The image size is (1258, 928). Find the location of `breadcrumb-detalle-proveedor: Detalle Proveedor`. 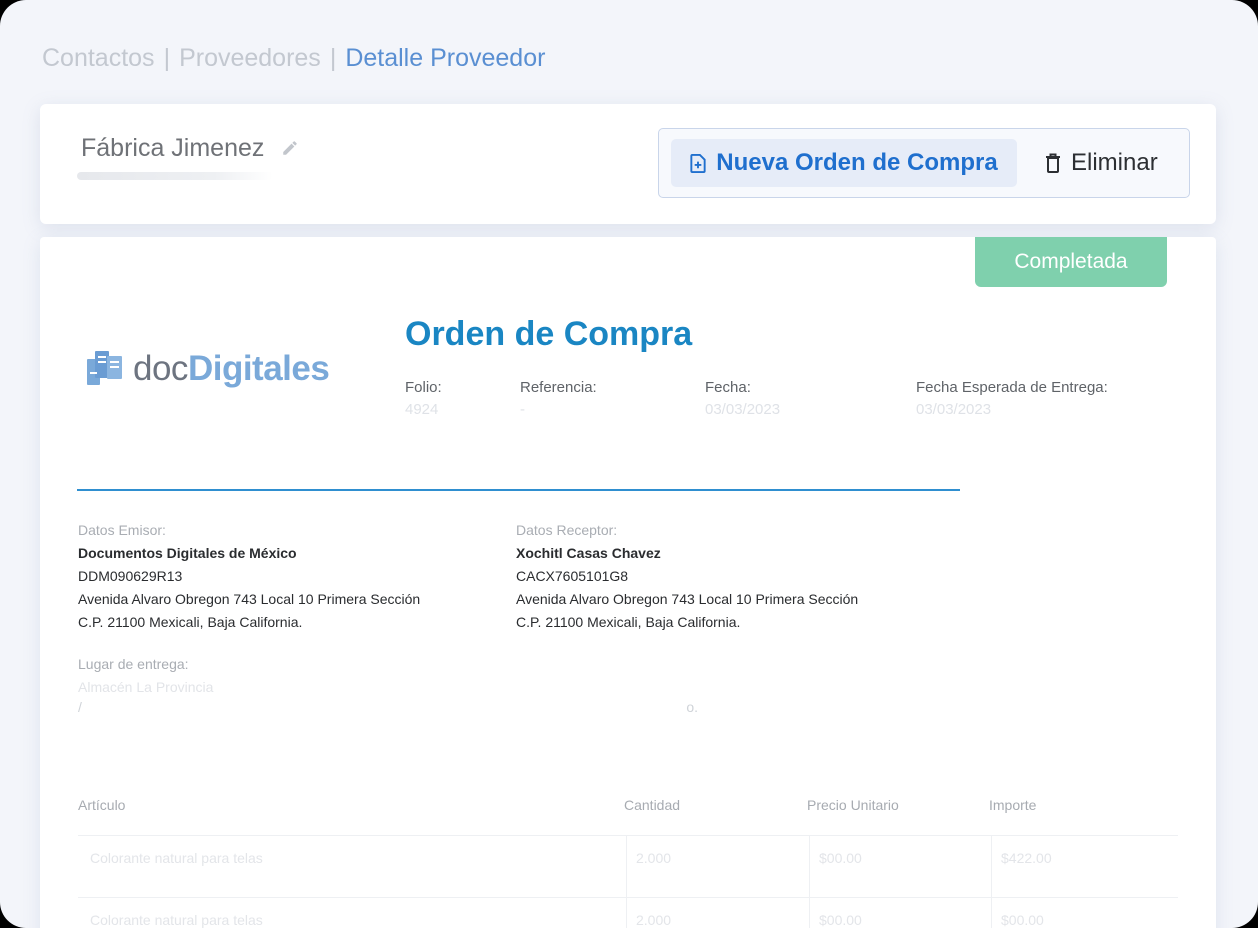

breadcrumb-detalle-proveedor: Detalle Proveedor is located at coordinates (445, 58).